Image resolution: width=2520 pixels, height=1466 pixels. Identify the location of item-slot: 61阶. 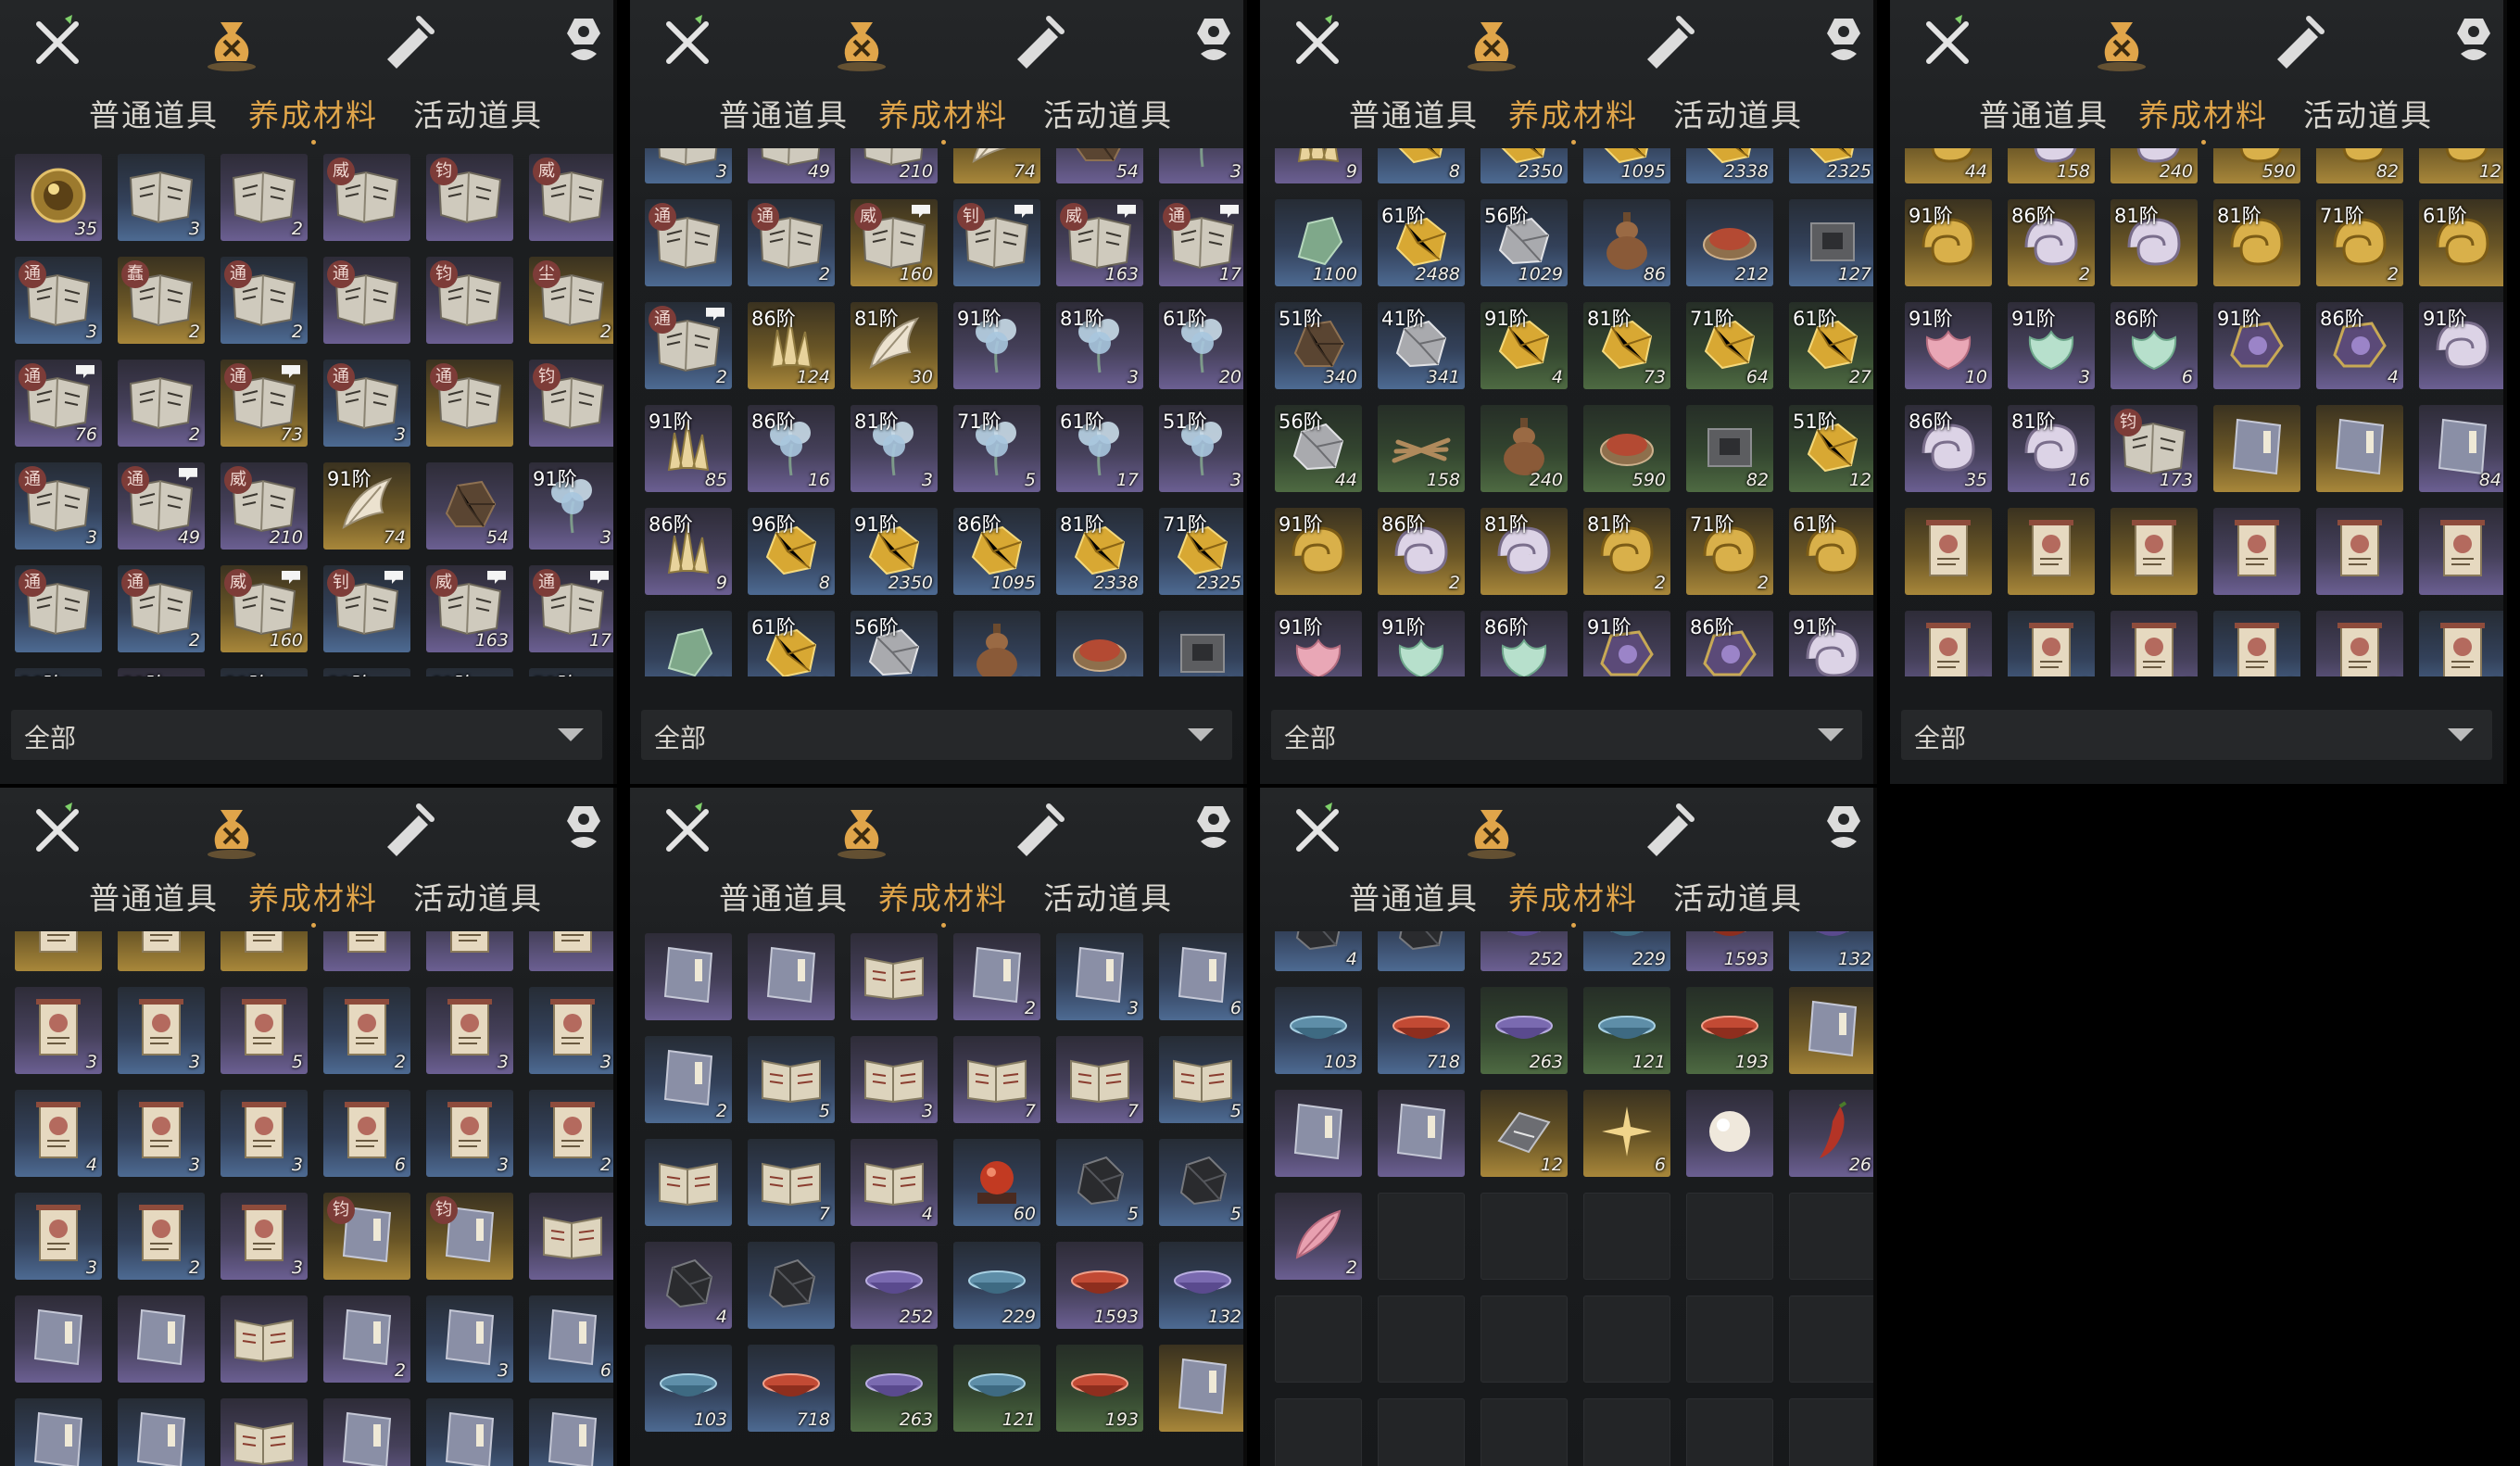
(2461, 242).